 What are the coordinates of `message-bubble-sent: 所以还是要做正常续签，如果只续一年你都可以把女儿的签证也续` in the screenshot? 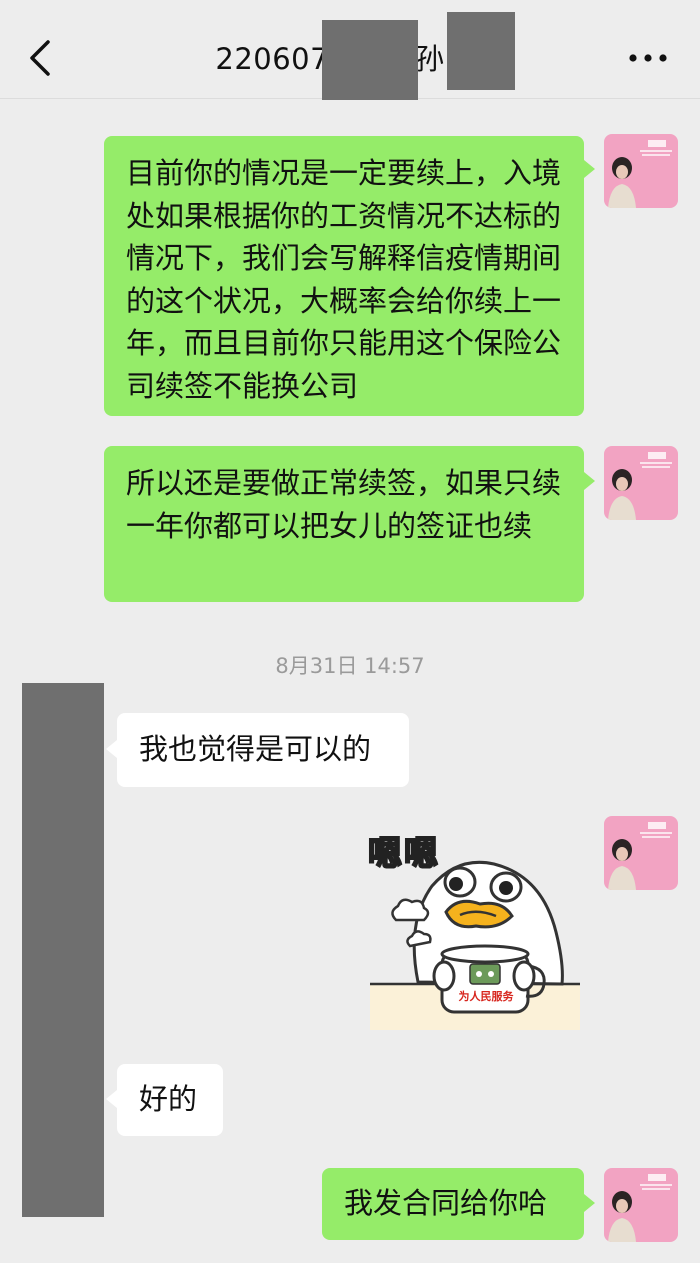 It's located at (344, 524).